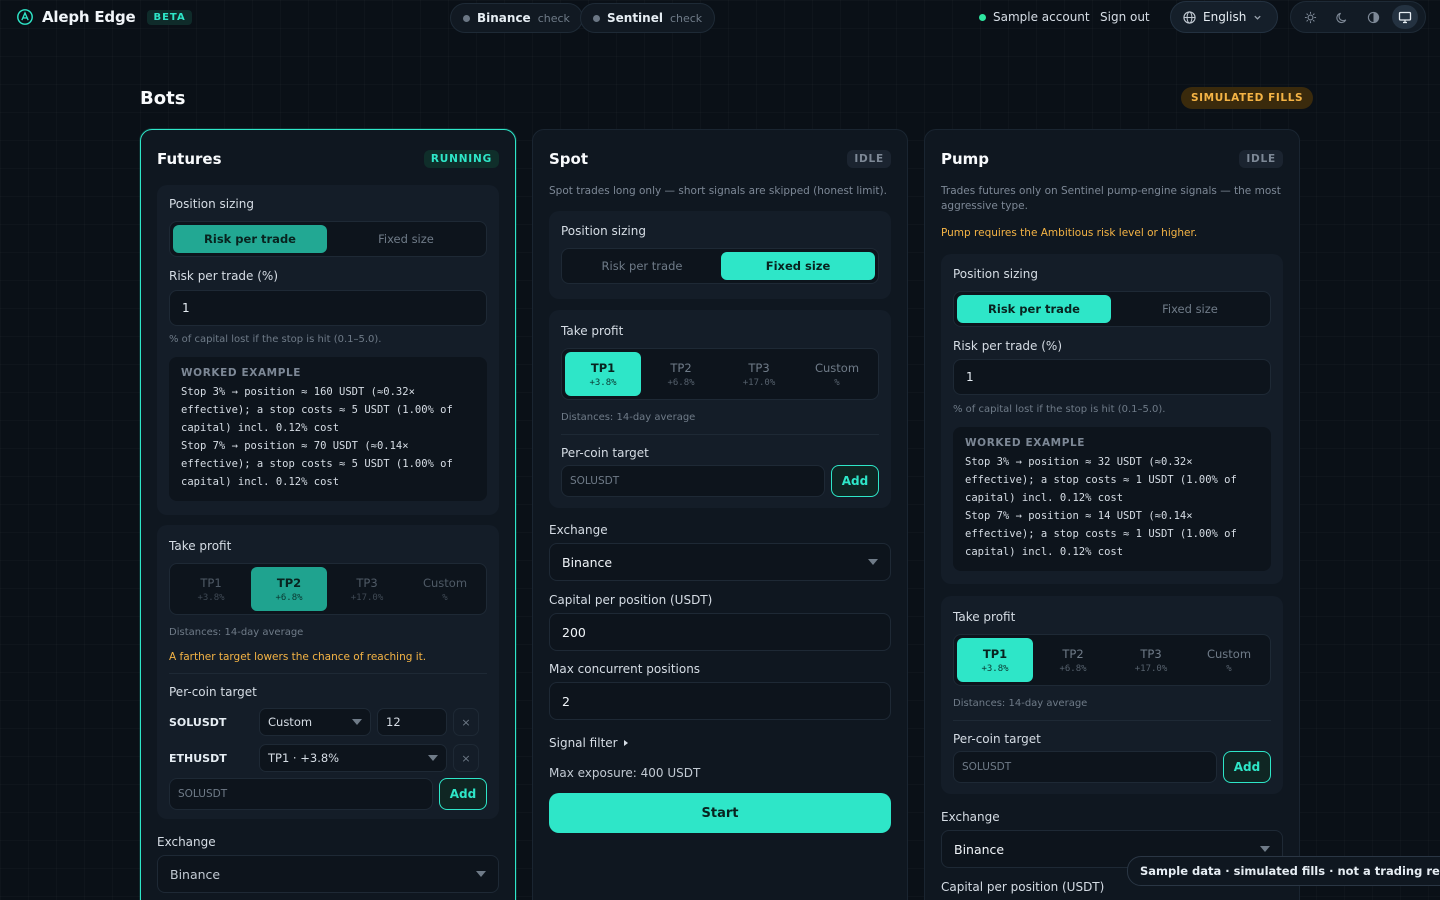  I want to click on binance-status-pill: Binance check, so click(516, 18).